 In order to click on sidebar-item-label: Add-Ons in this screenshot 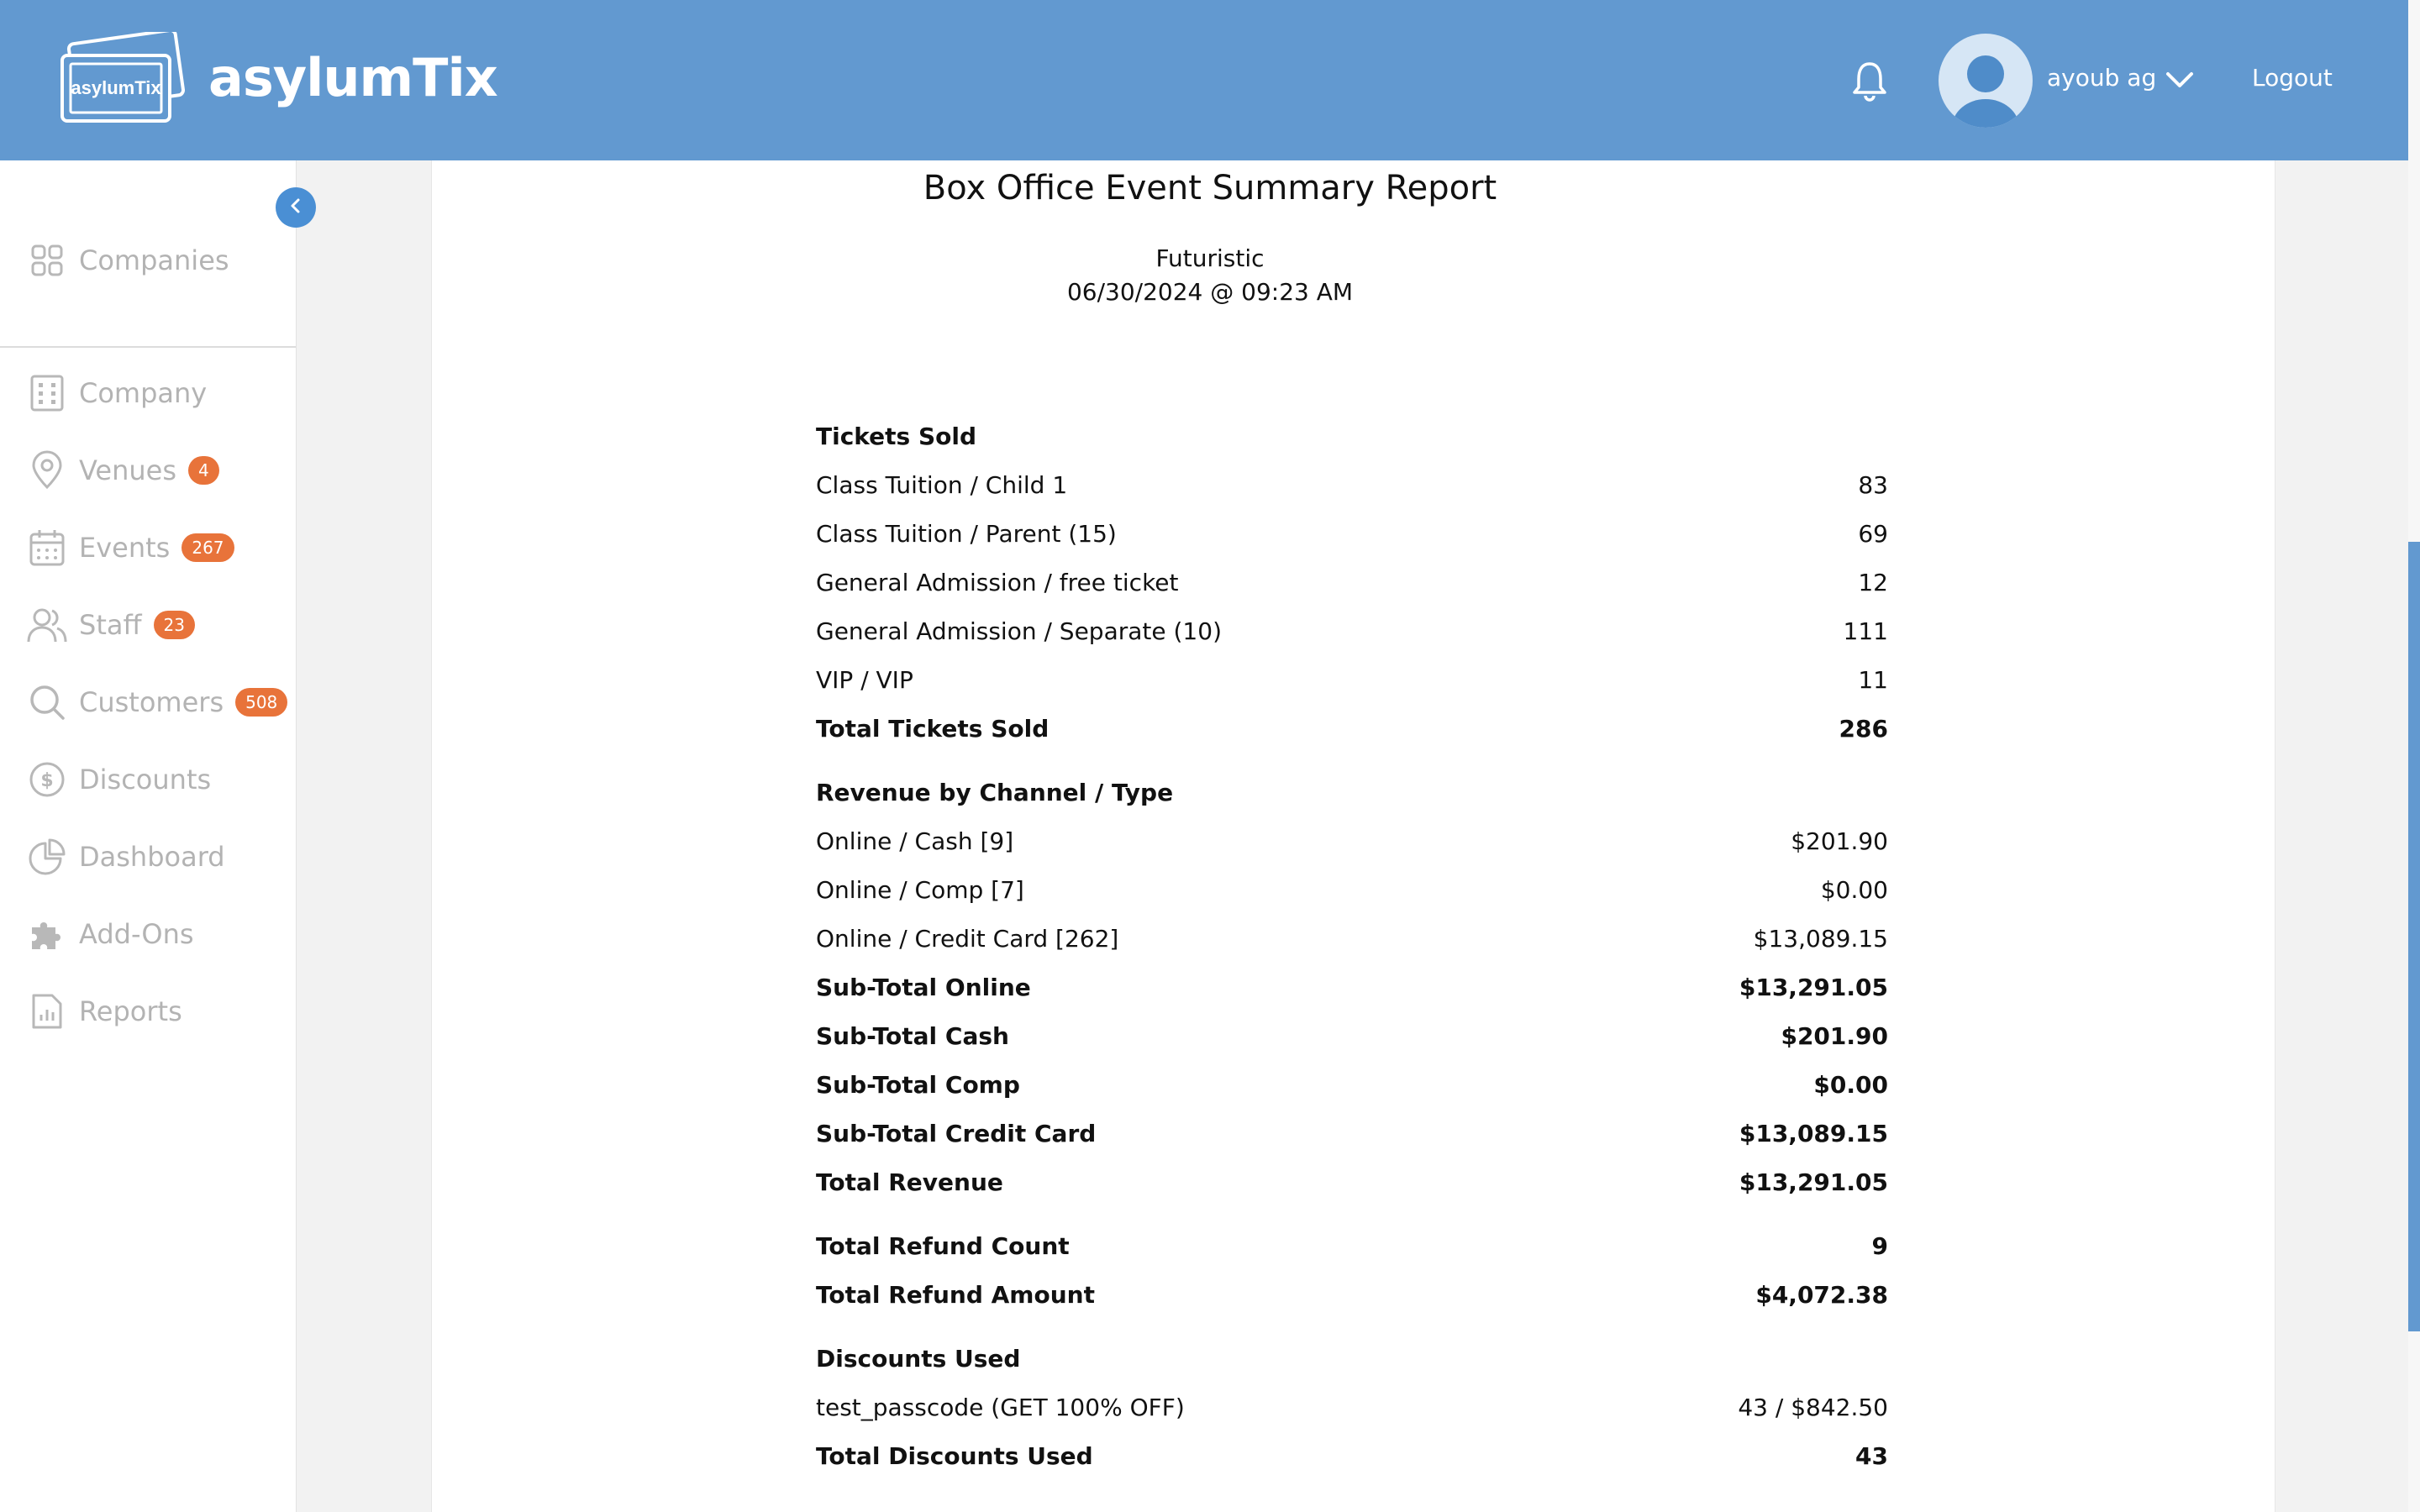, I will do `click(136, 934)`.